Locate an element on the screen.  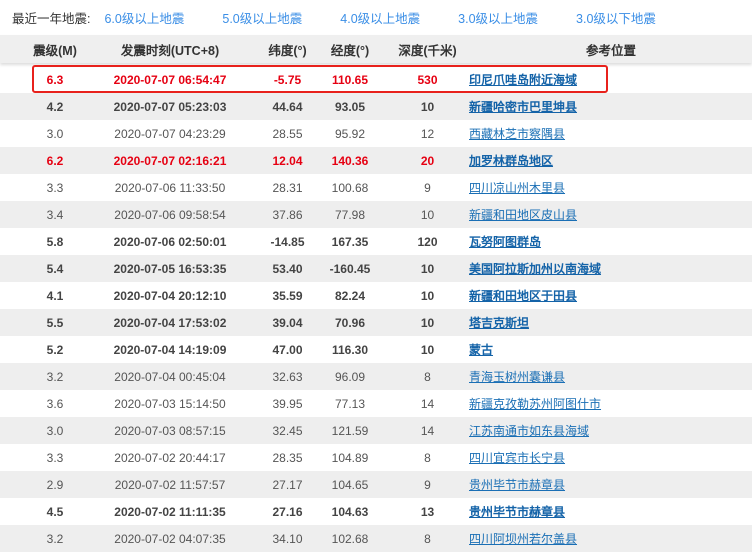
filter-4-plus: 4.0级以上地震 is located at coordinates (380, 17).